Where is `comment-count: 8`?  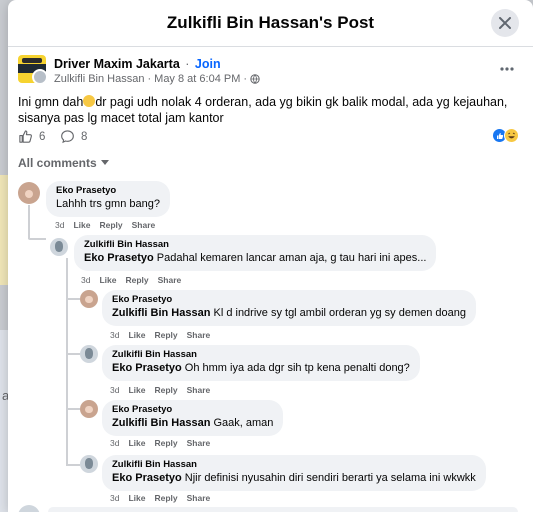
comment-count: 8 is located at coordinates (84, 136).